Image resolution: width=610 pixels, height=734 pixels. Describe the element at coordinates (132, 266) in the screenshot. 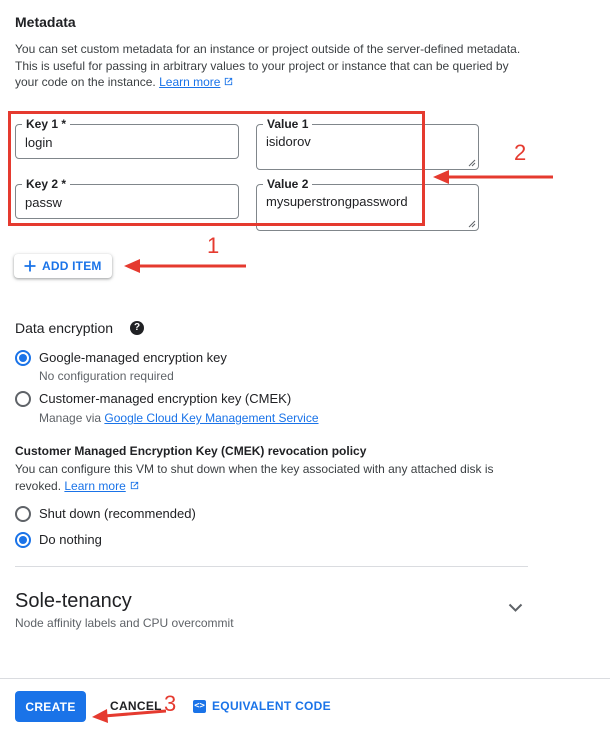

I see `arrow-1-head` at that location.